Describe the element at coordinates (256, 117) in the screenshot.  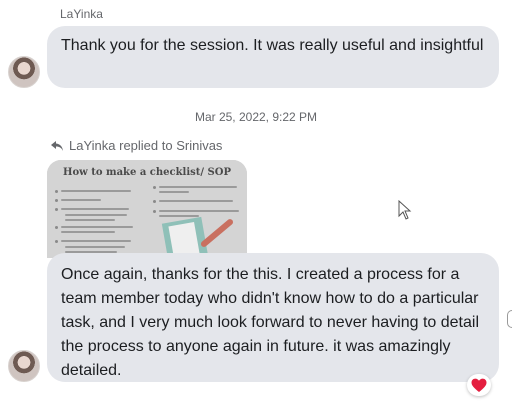
I see `timestamp: Mar 25, 2022, 9:22 PM` at that location.